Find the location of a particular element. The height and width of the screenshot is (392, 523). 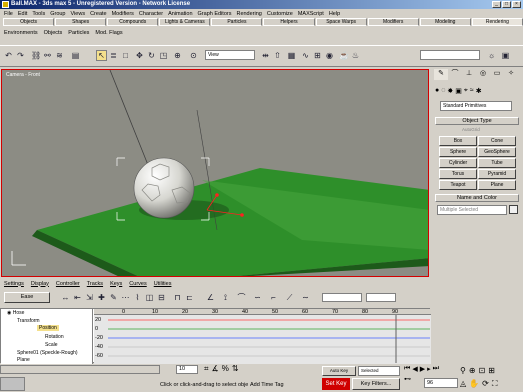

lock-selection-icon: ⊟ is located at coordinates (161, 297).